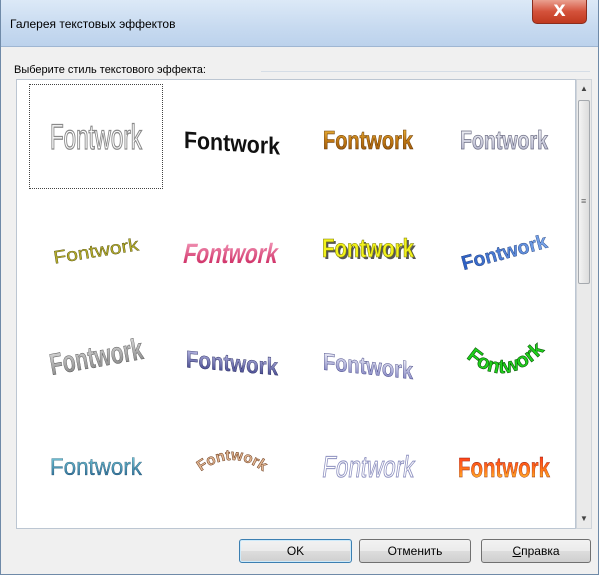 Image resolution: width=599 pixels, height=575 pixels. I want to click on gallery-item-16: Fontwork, so click(504, 463).